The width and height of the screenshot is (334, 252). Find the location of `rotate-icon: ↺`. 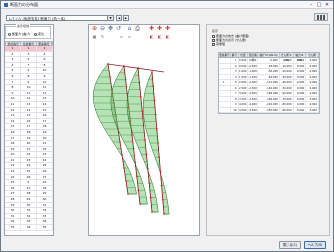

rotate-icon: ↺ is located at coordinates (118, 28).